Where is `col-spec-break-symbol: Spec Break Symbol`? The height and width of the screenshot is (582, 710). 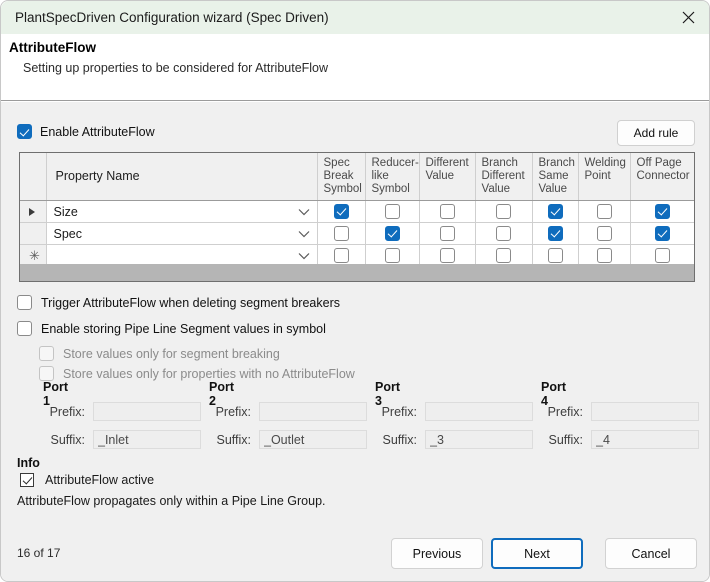 col-spec-break-symbol: Spec Break Symbol is located at coordinates (341, 177).